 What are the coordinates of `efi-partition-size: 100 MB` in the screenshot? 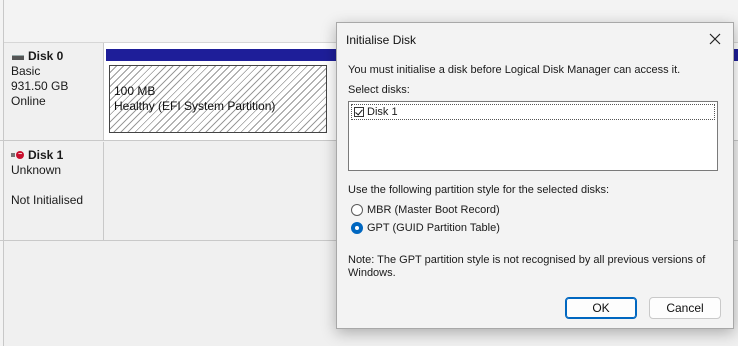 It's located at (135, 91).